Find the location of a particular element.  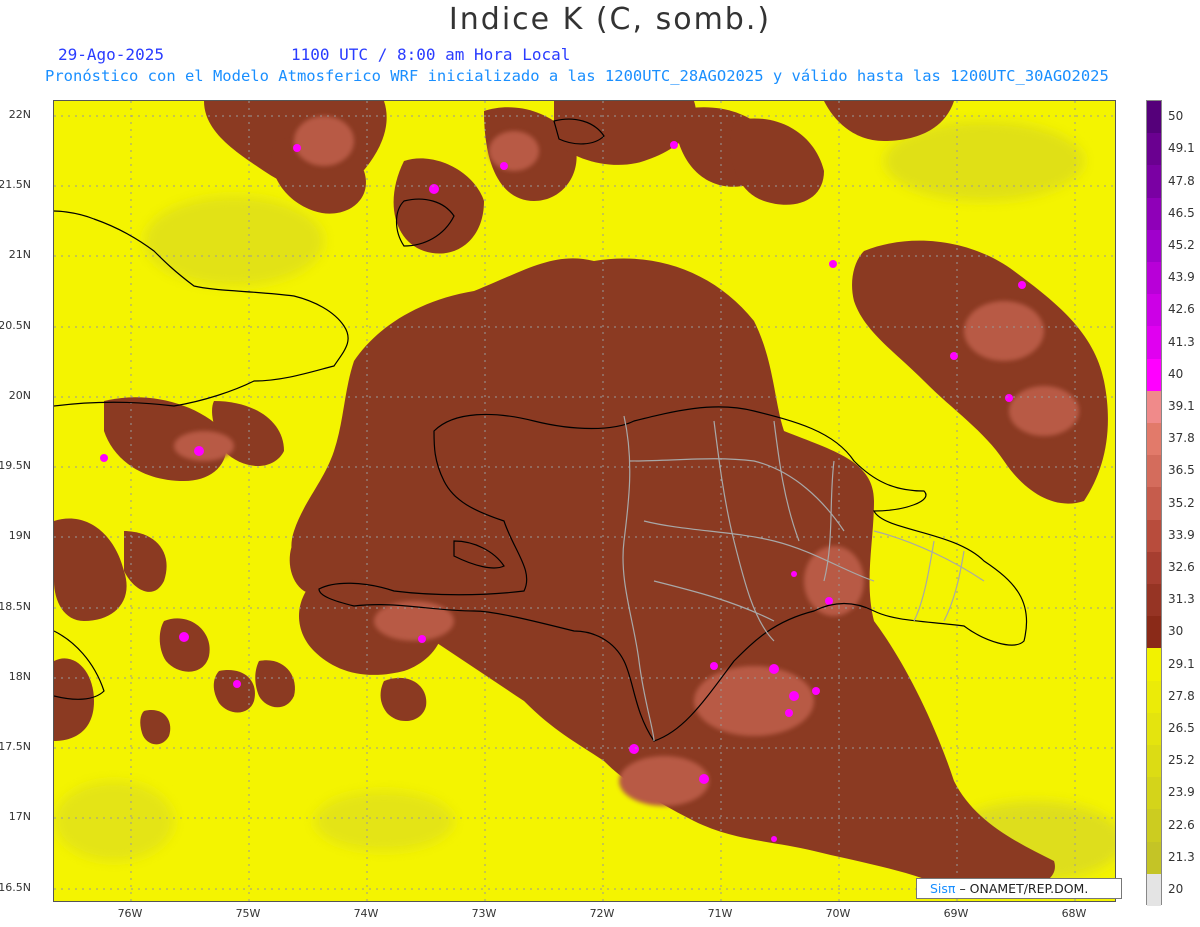

lon-label: 76W is located at coordinates (130, 913).